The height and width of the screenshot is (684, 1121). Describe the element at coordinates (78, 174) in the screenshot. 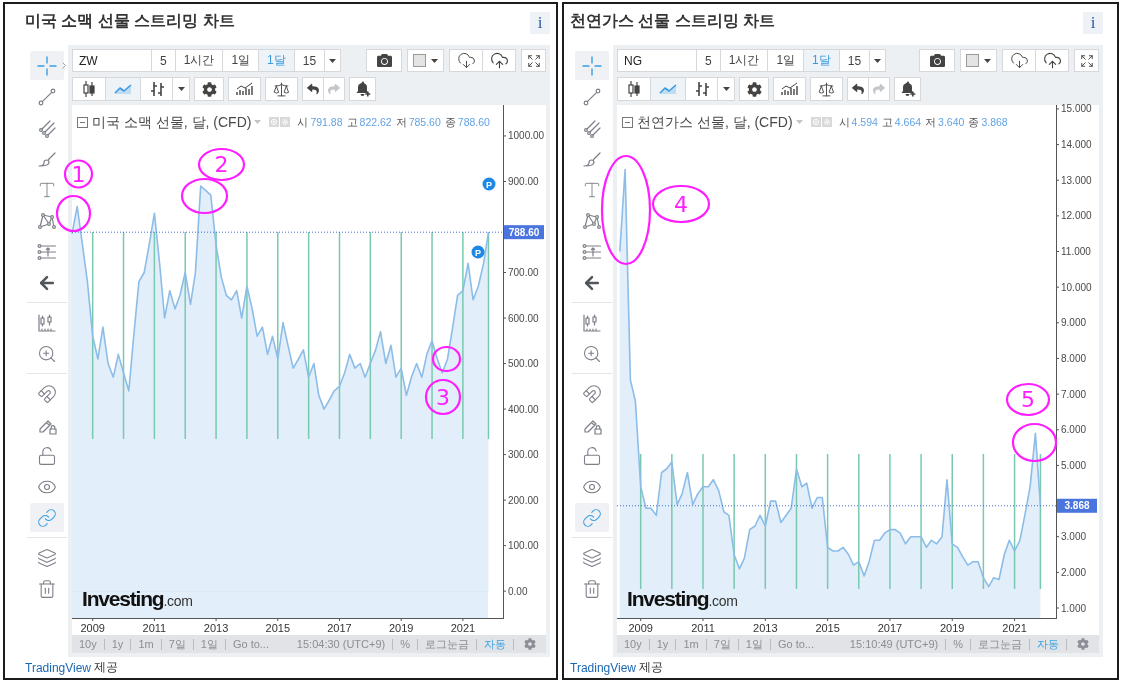

I see `circled-number: 1` at that location.